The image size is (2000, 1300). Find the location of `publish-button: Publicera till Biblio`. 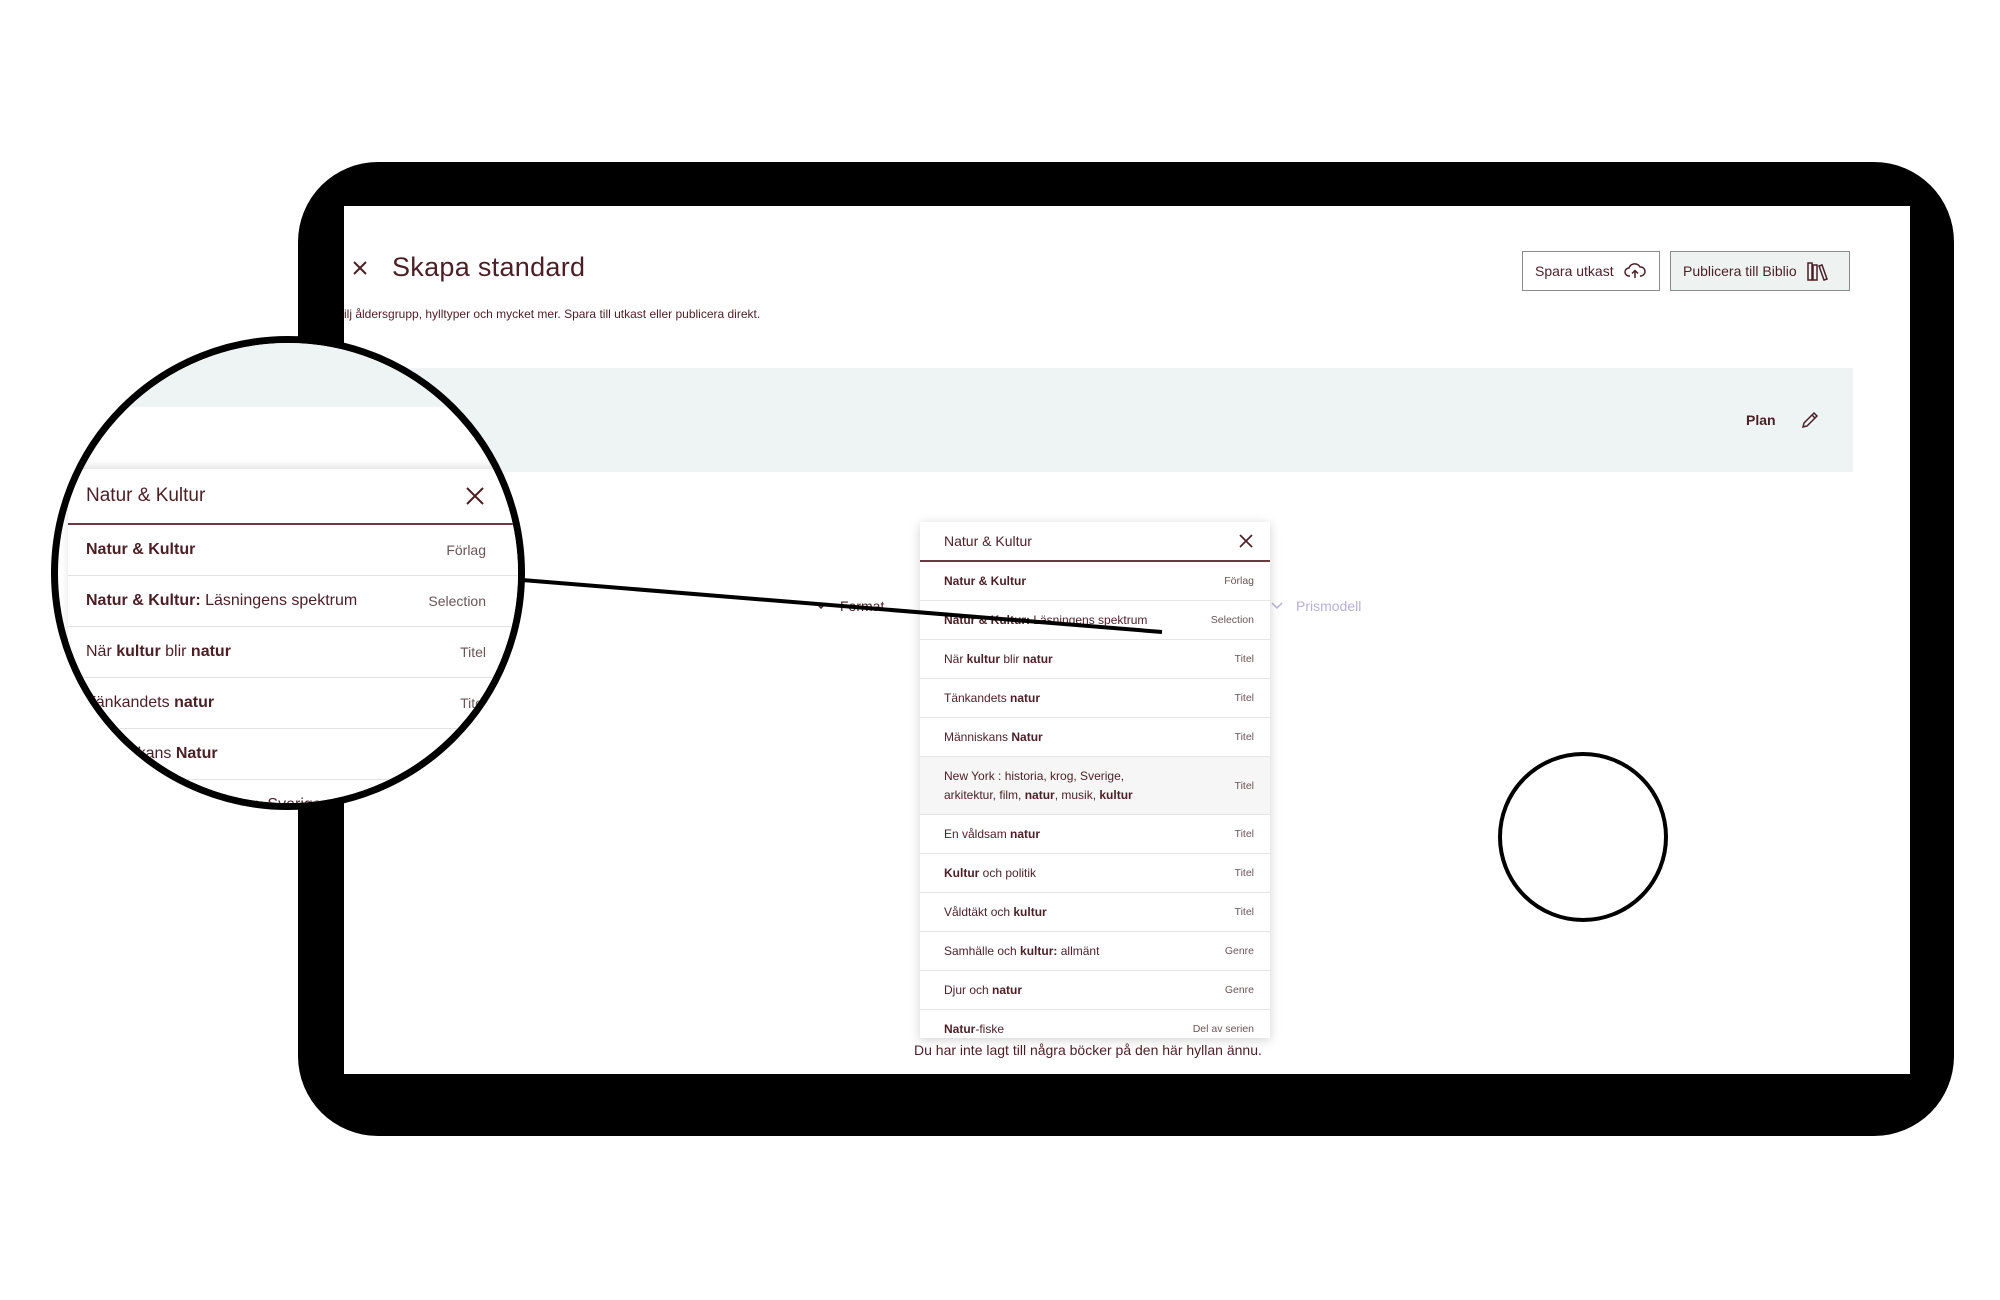

publish-button: Publicera till Biblio is located at coordinates (1760, 271).